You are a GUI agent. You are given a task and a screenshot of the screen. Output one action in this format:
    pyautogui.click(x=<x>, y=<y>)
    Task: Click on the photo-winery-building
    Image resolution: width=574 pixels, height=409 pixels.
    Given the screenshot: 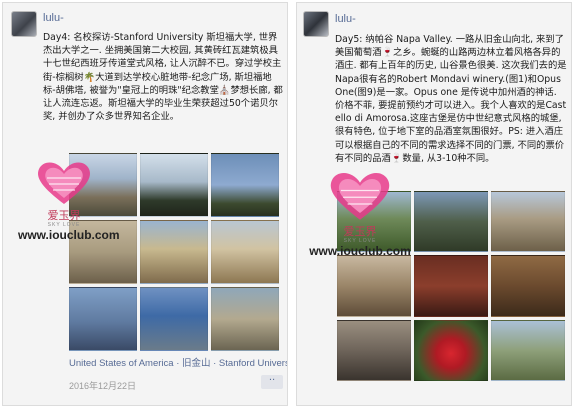 What is the action you would take?
    pyautogui.click(x=451, y=222)
    